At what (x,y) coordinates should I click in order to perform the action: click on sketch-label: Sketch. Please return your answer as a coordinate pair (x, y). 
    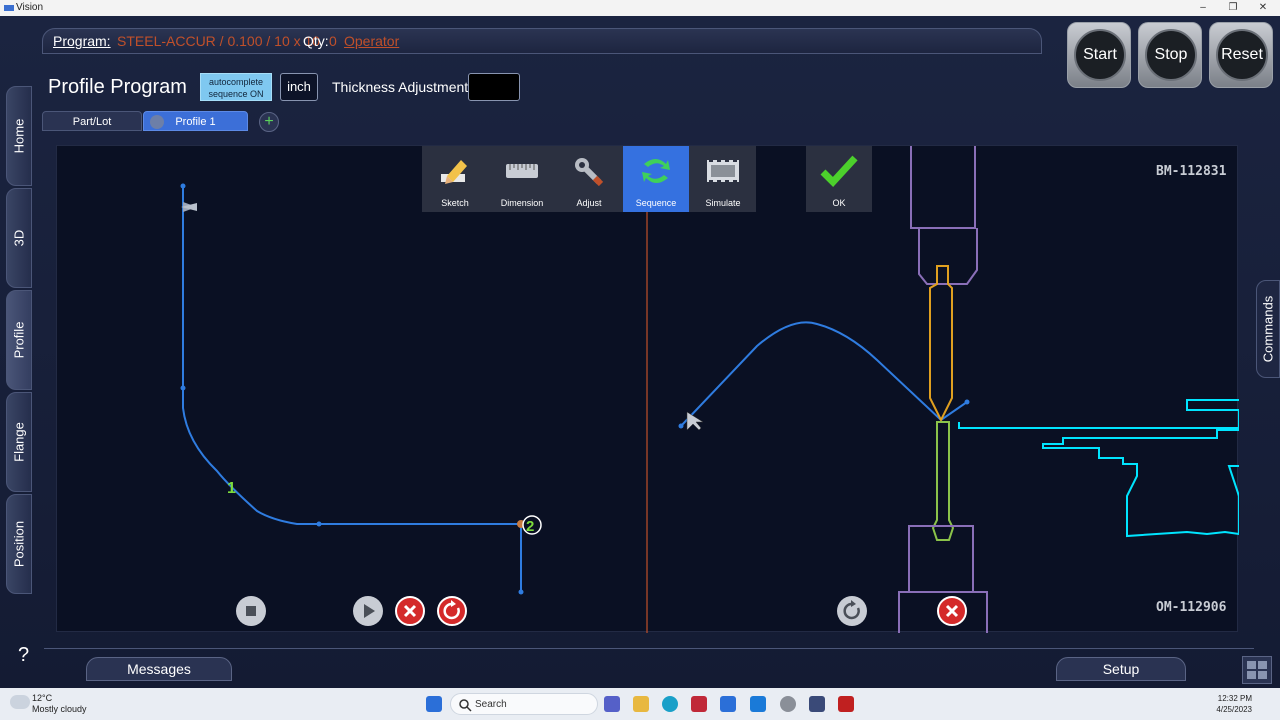
    Looking at the image, I should click on (455, 203).